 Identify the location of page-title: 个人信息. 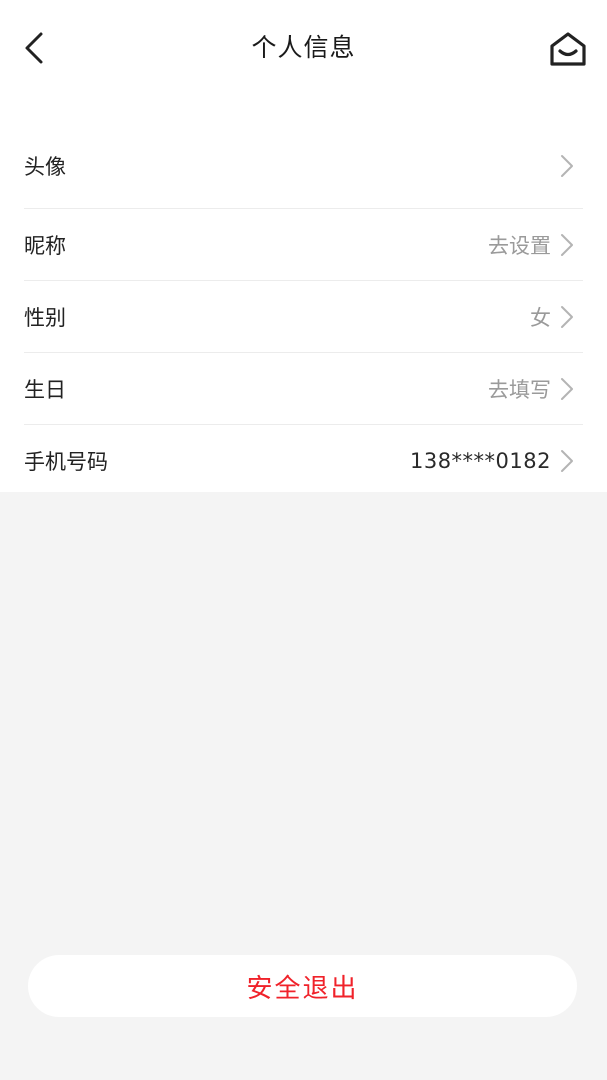
(303, 47).